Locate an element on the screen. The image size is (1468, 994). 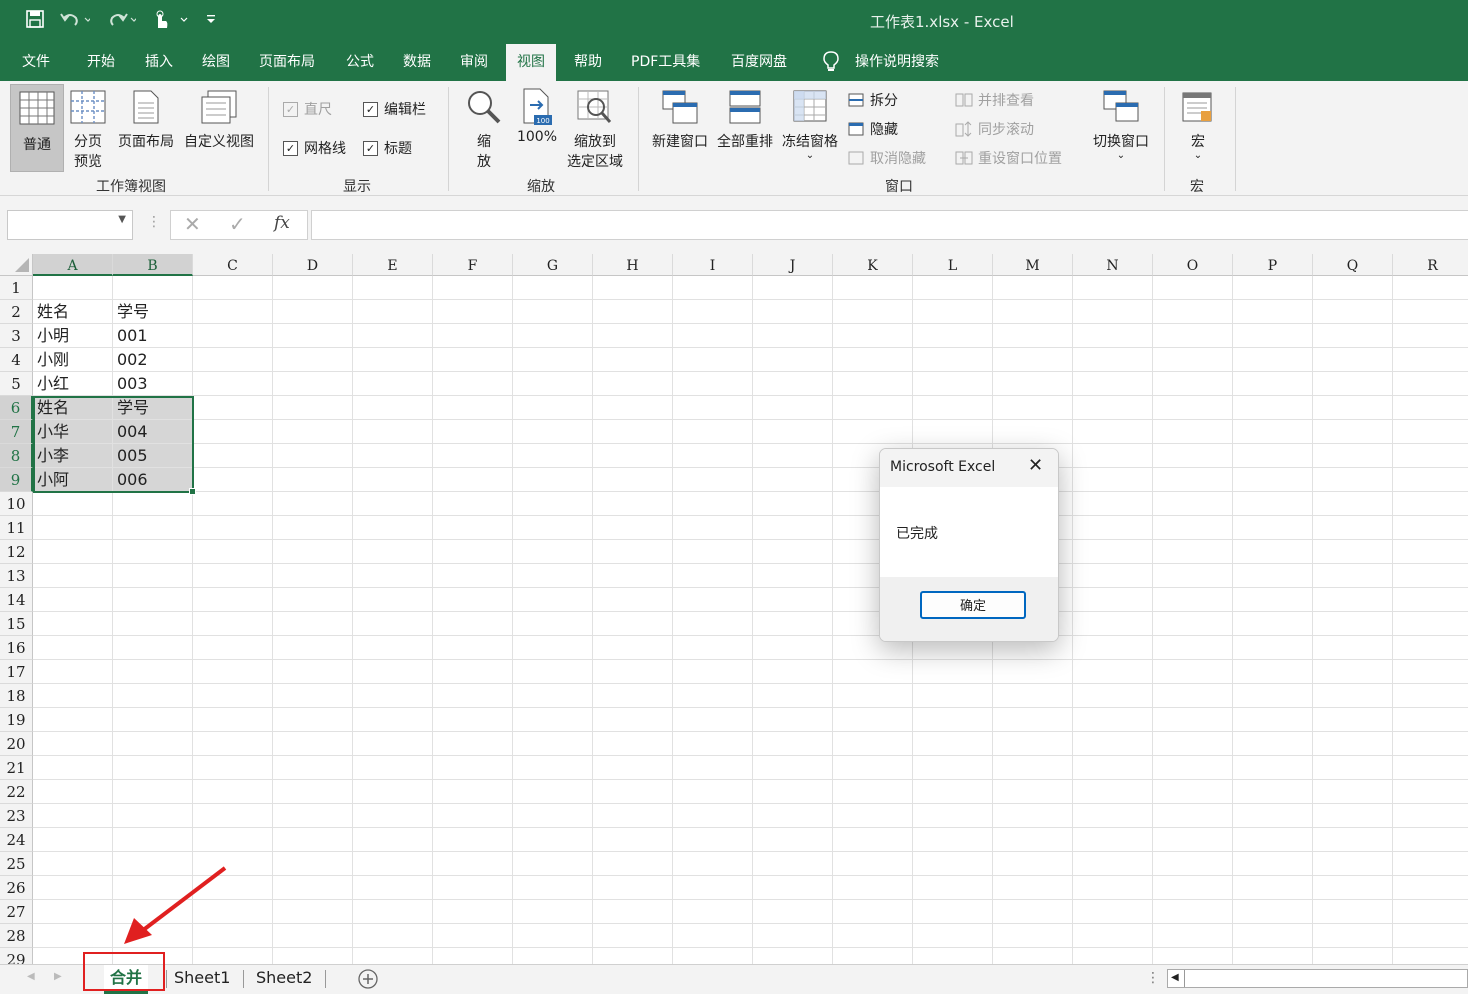
tab-baidu-pan: 百度网盘 is located at coordinates (759, 61).